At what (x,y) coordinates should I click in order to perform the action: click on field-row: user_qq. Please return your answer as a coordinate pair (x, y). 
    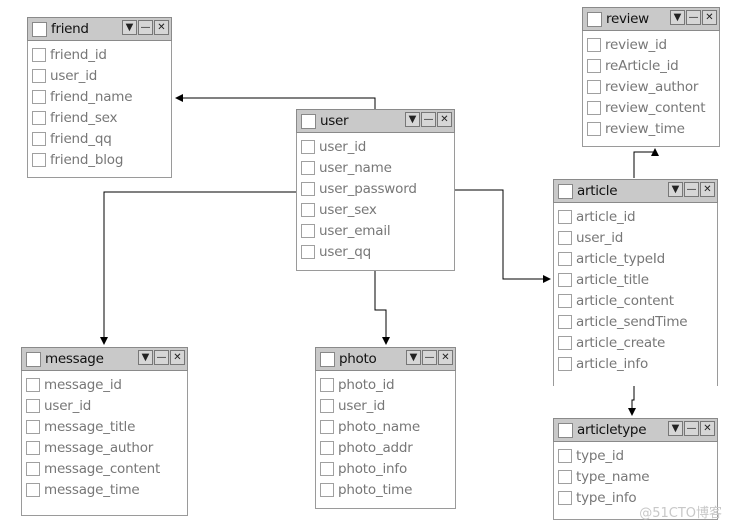
    Looking at the image, I should click on (375, 251).